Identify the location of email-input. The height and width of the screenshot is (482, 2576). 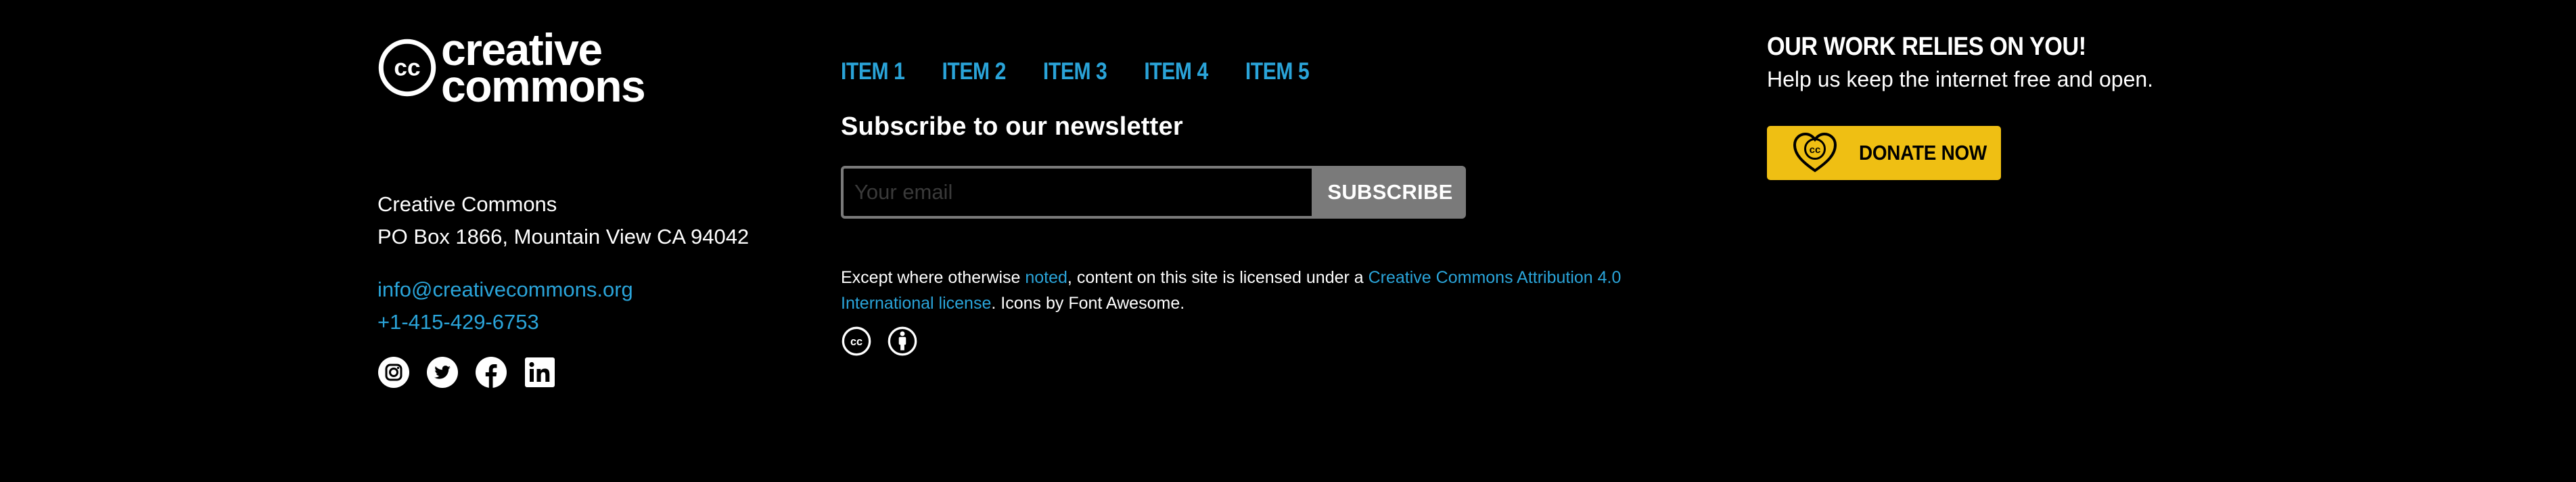
(1077, 193).